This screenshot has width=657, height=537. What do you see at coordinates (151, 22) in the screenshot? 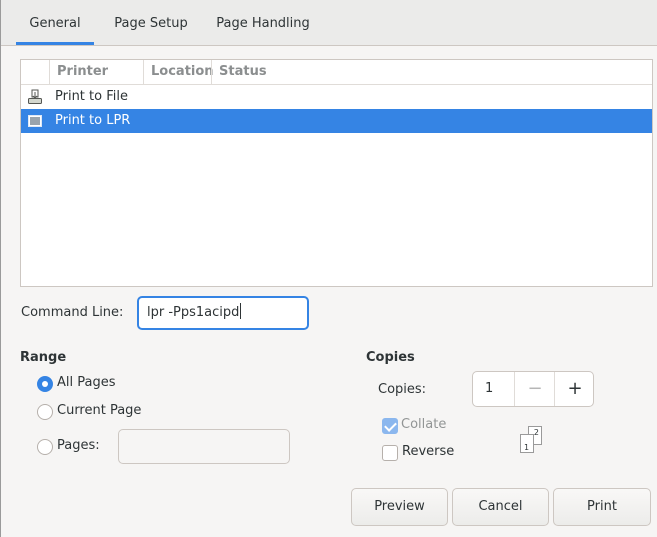
I see `tab-page-setup: Page Setup` at bounding box center [151, 22].